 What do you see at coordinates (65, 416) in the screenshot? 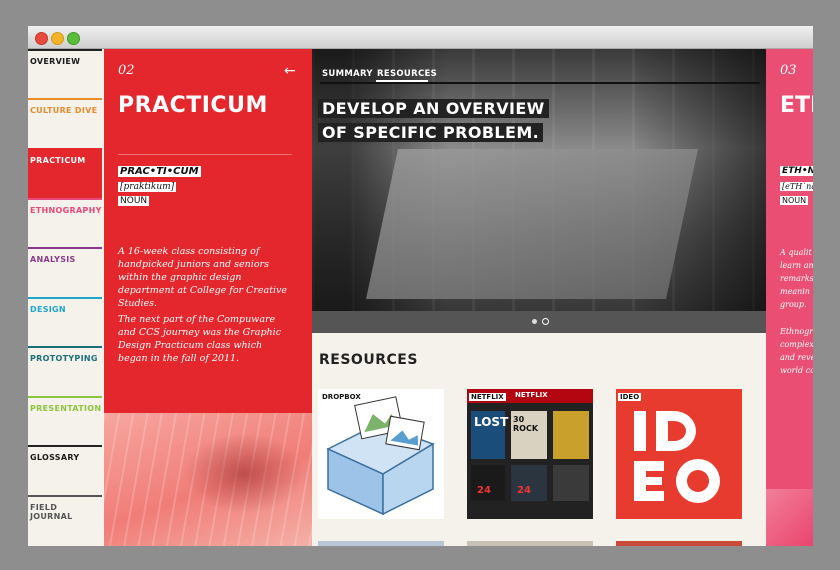
I see `sidebar-item-presentation: PRESENTATION` at bounding box center [65, 416].